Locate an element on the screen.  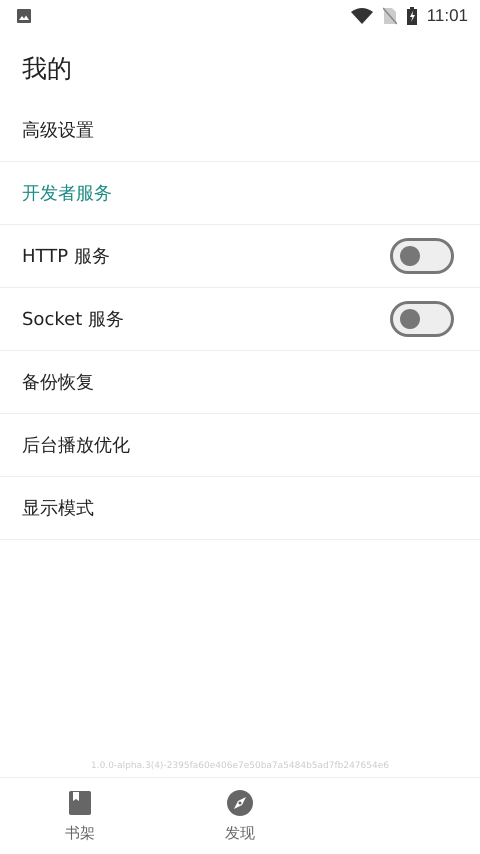
wifi-icon is located at coordinates (361, 16).